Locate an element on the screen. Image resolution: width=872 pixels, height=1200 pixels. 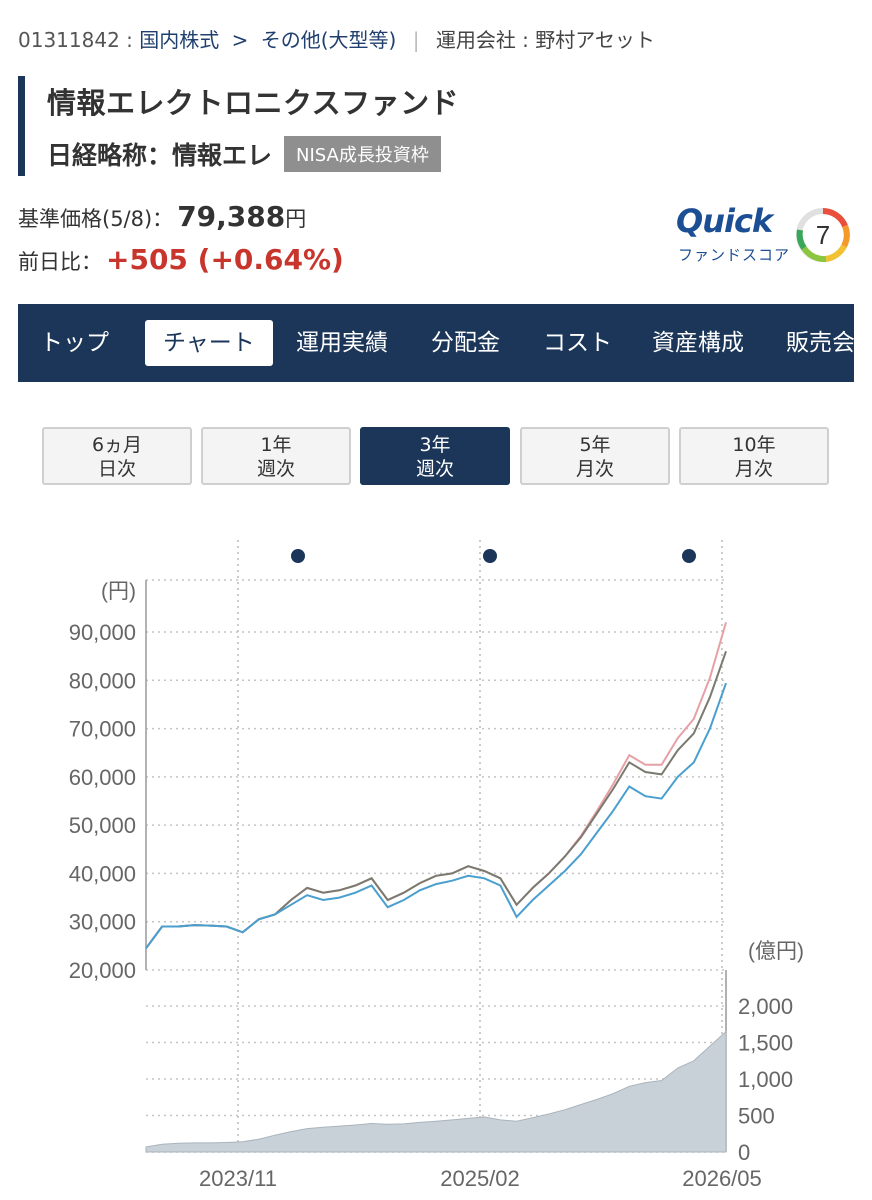
period-label: 6ヵ月 is located at coordinates (117, 445).